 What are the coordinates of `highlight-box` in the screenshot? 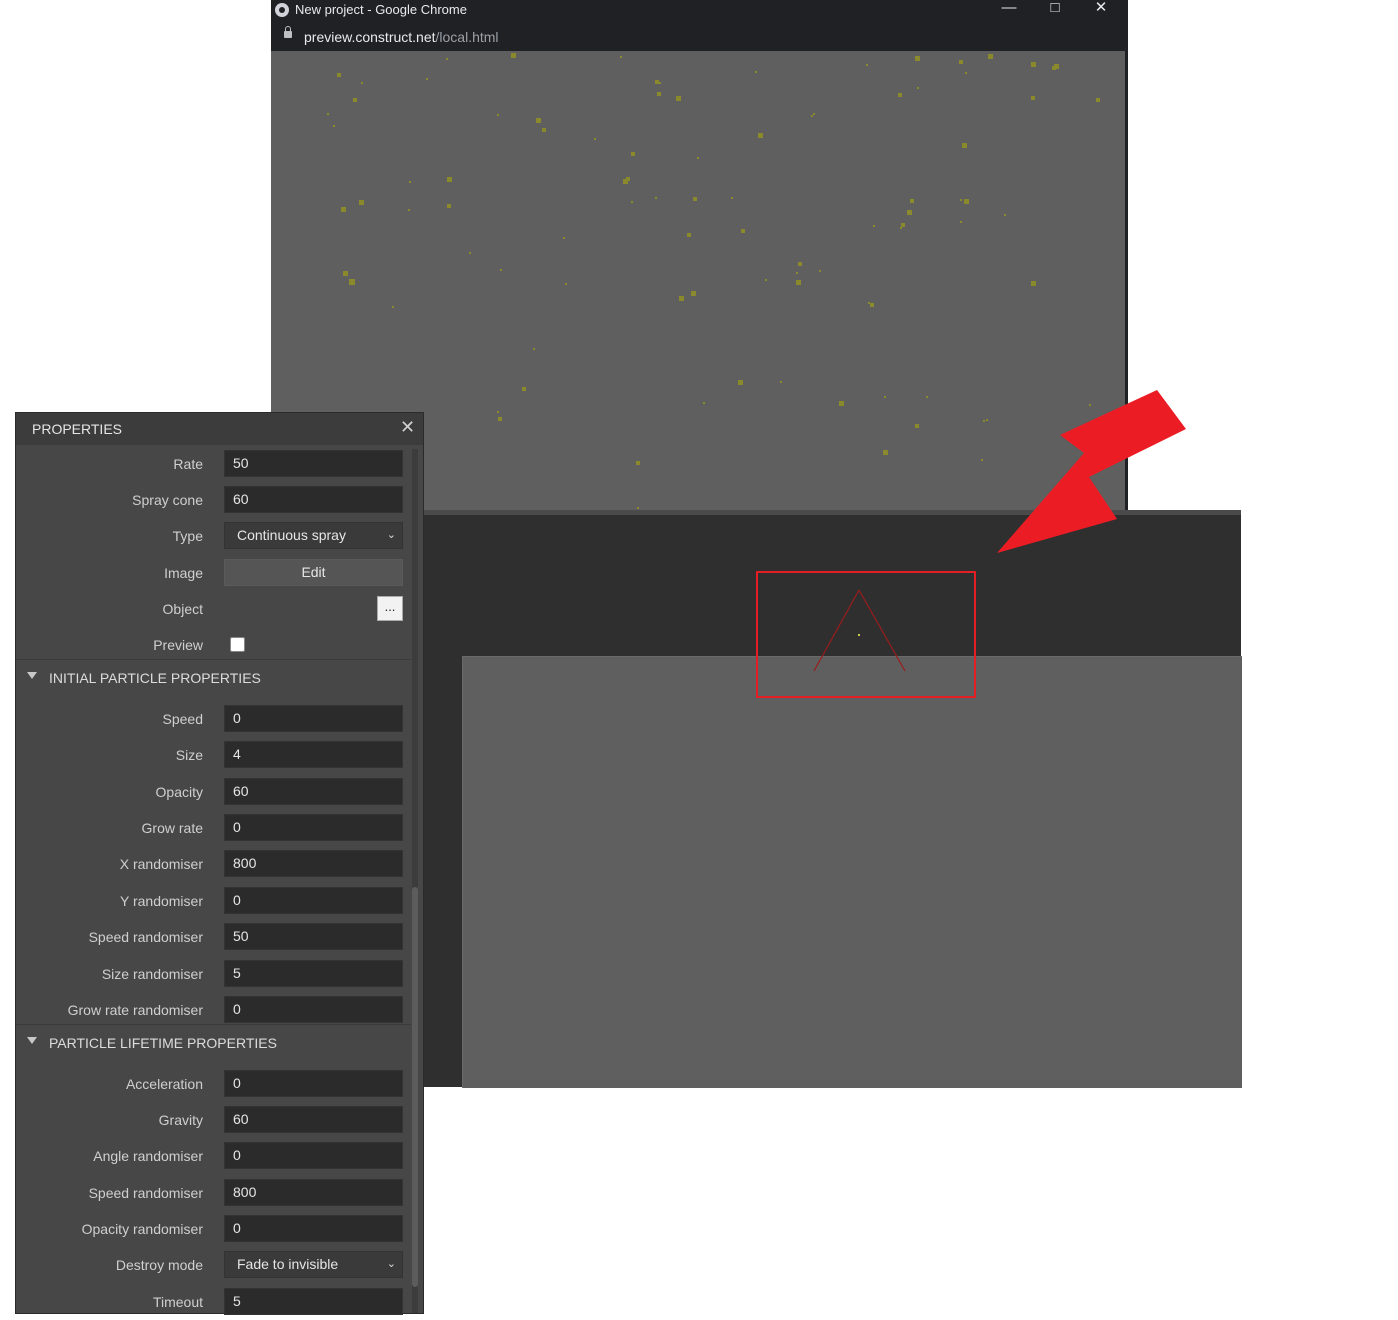 It's located at (866, 634).